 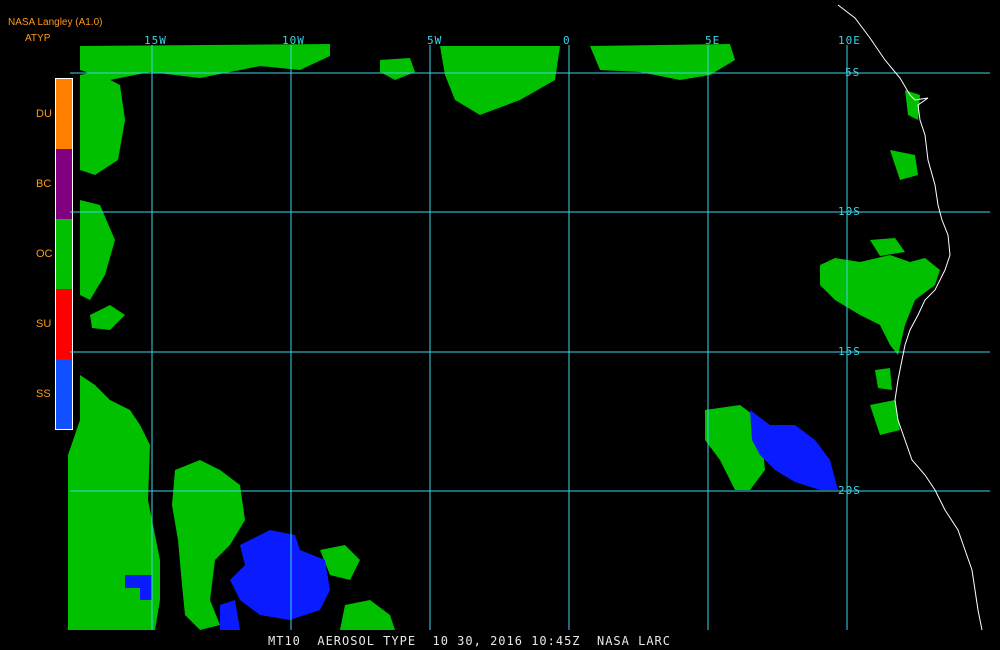 What do you see at coordinates (853, 72) in the screenshot?
I see `lat-label-5s: 5S` at bounding box center [853, 72].